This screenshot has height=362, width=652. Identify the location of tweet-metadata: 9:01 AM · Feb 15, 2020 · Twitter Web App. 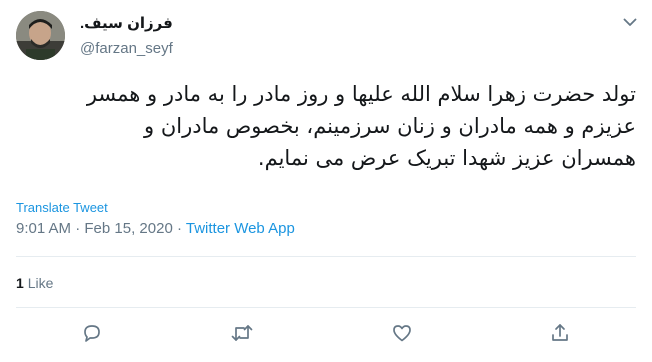
(155, 228).